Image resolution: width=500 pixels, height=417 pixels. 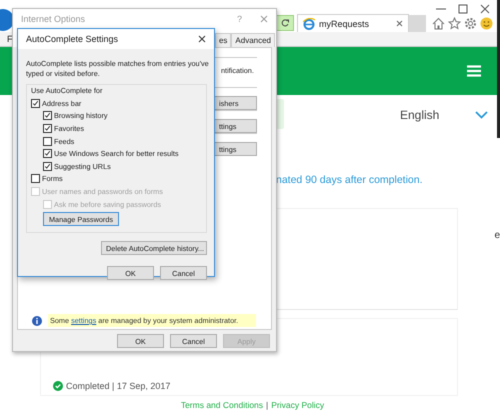 I want to click on menu-item: F, so click(x=9, y=39).